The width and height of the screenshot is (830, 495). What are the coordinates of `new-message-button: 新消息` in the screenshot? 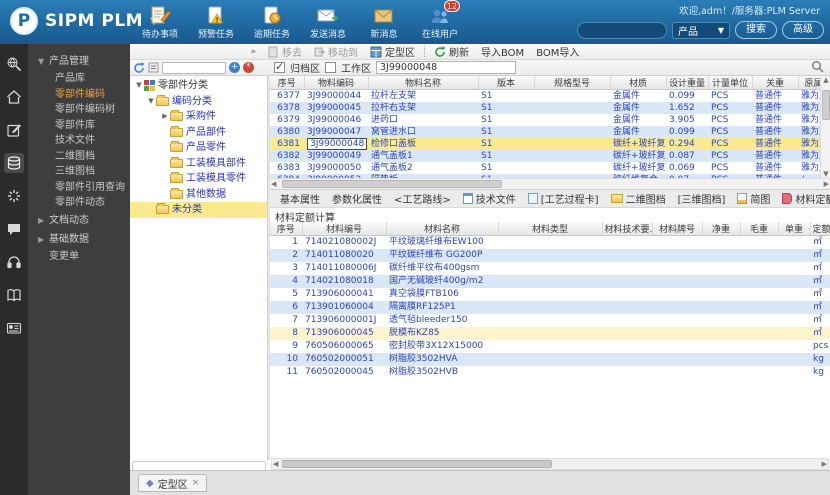 It's located at (384, 21).